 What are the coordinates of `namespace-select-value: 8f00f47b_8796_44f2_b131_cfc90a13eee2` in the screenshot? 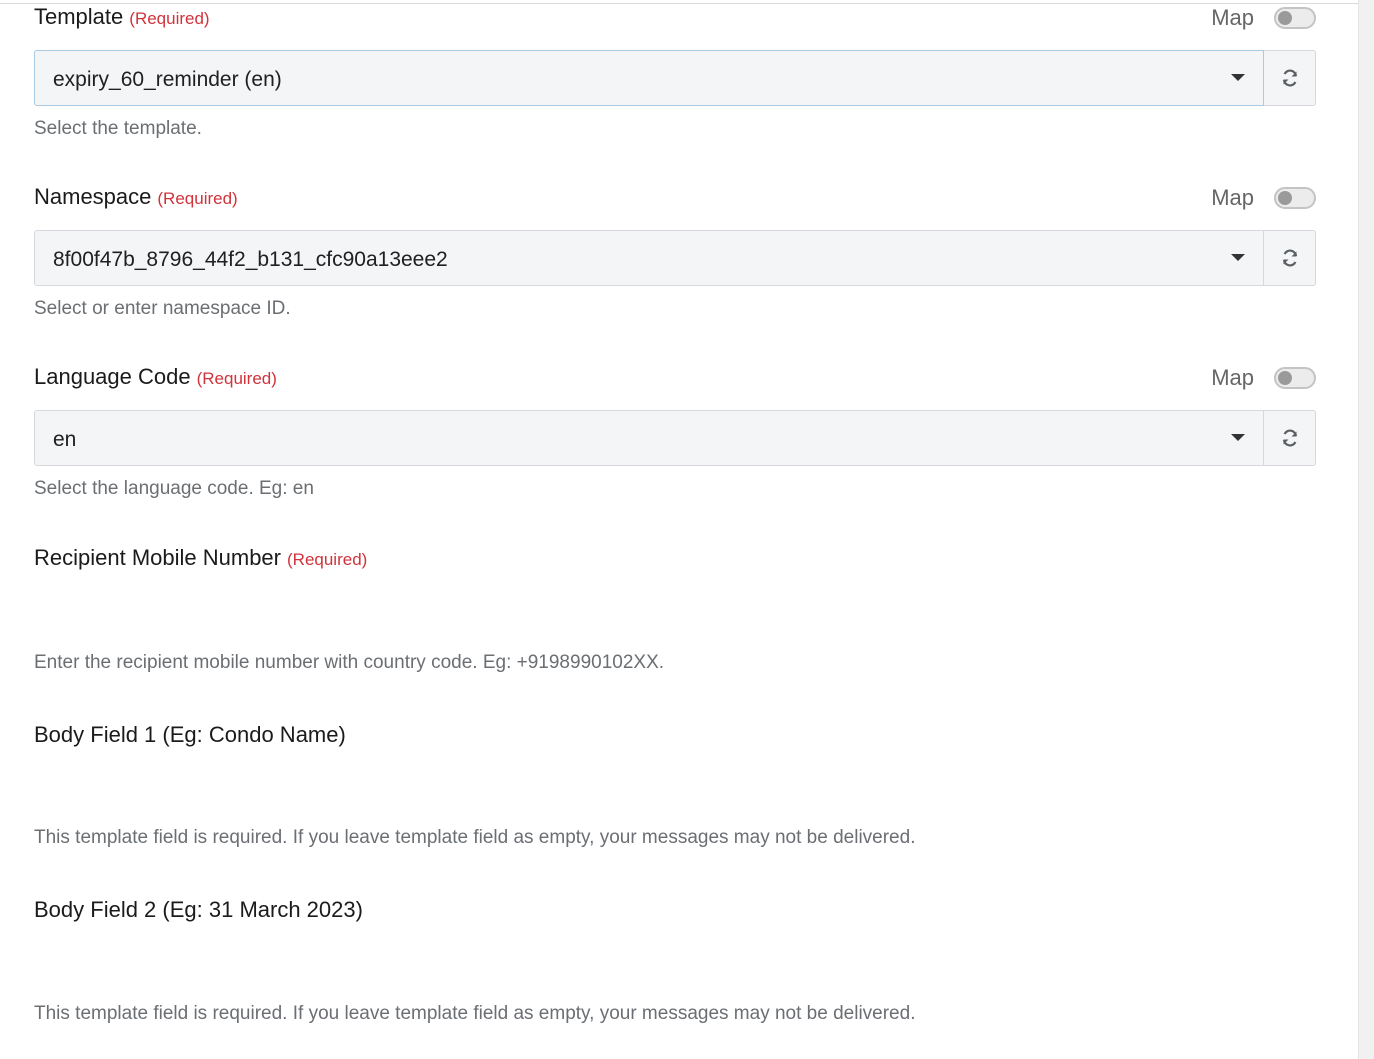 It's located at (250, 259).